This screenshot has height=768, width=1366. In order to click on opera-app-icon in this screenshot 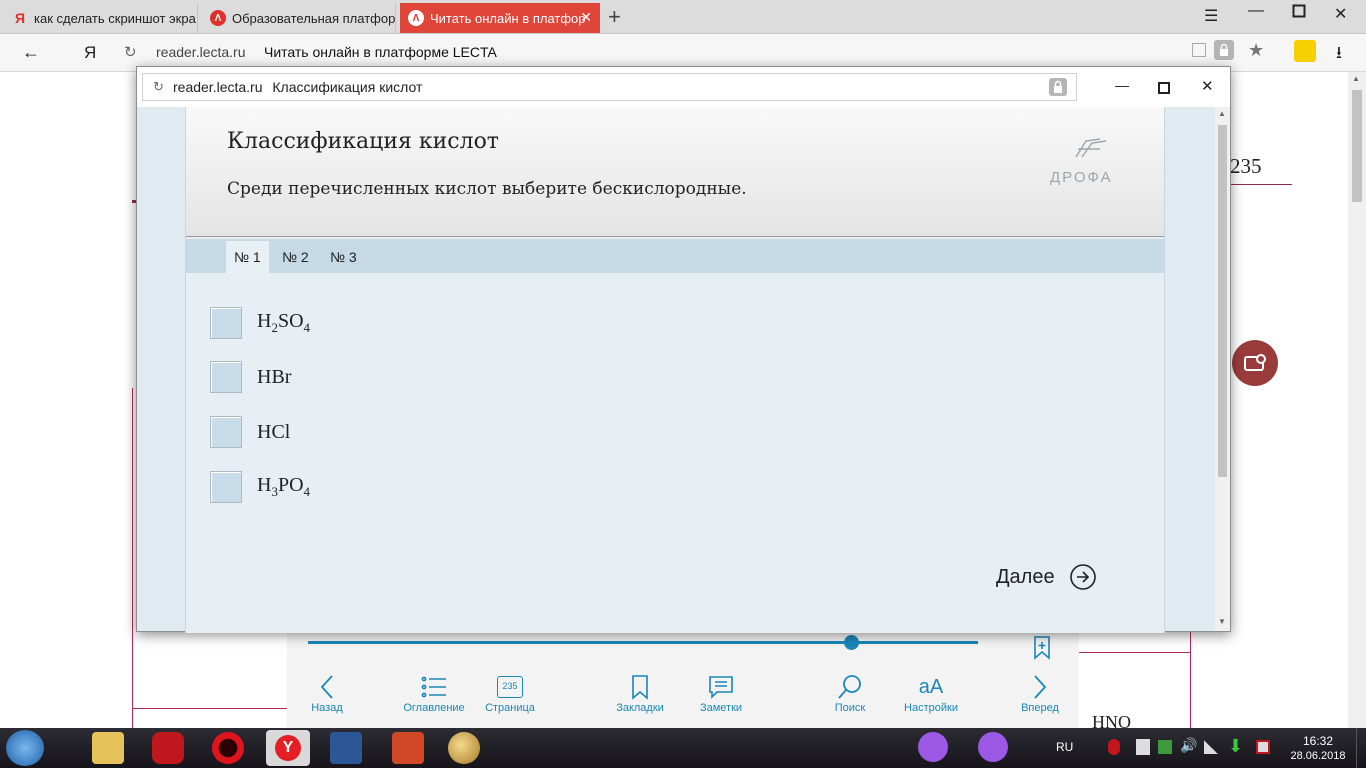, I will do `click(168, 748)`.